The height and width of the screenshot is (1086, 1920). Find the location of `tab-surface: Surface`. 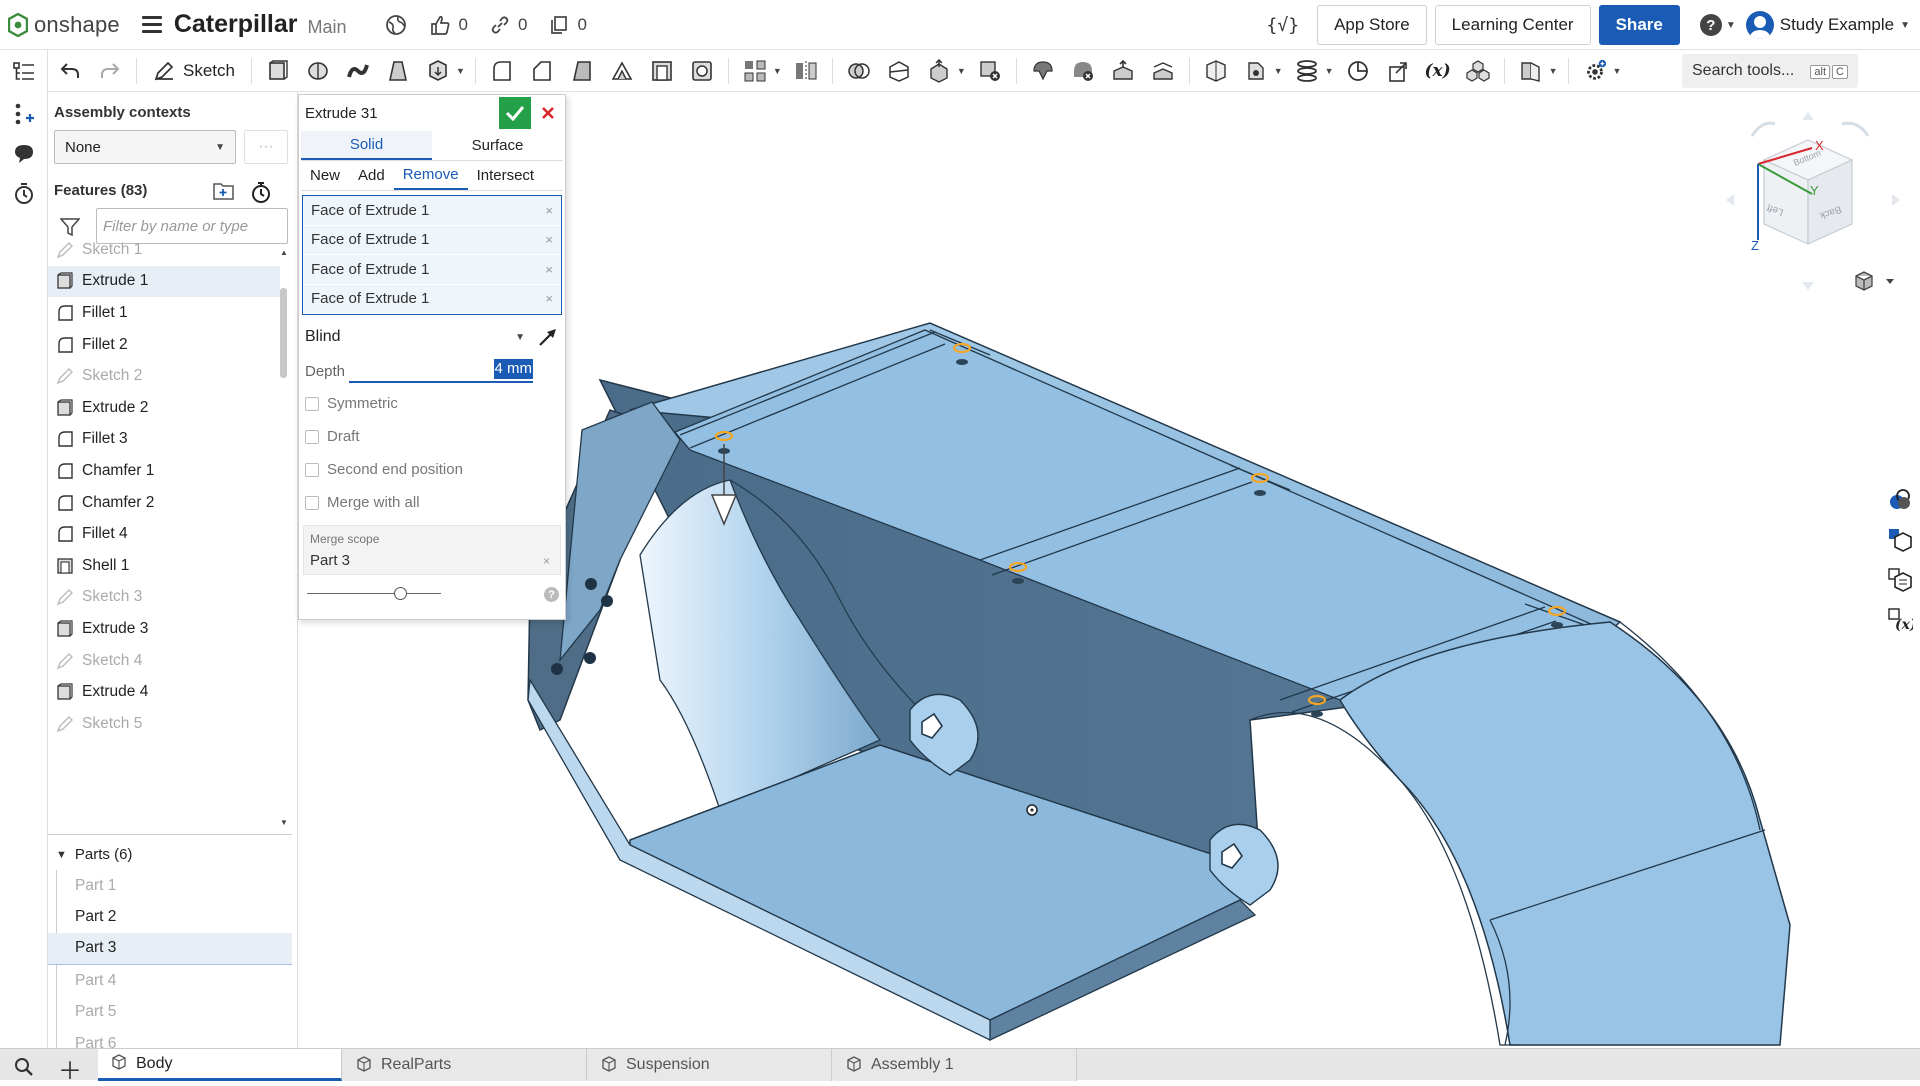

tab-surface: Surface is located at coordinates (497, 145).